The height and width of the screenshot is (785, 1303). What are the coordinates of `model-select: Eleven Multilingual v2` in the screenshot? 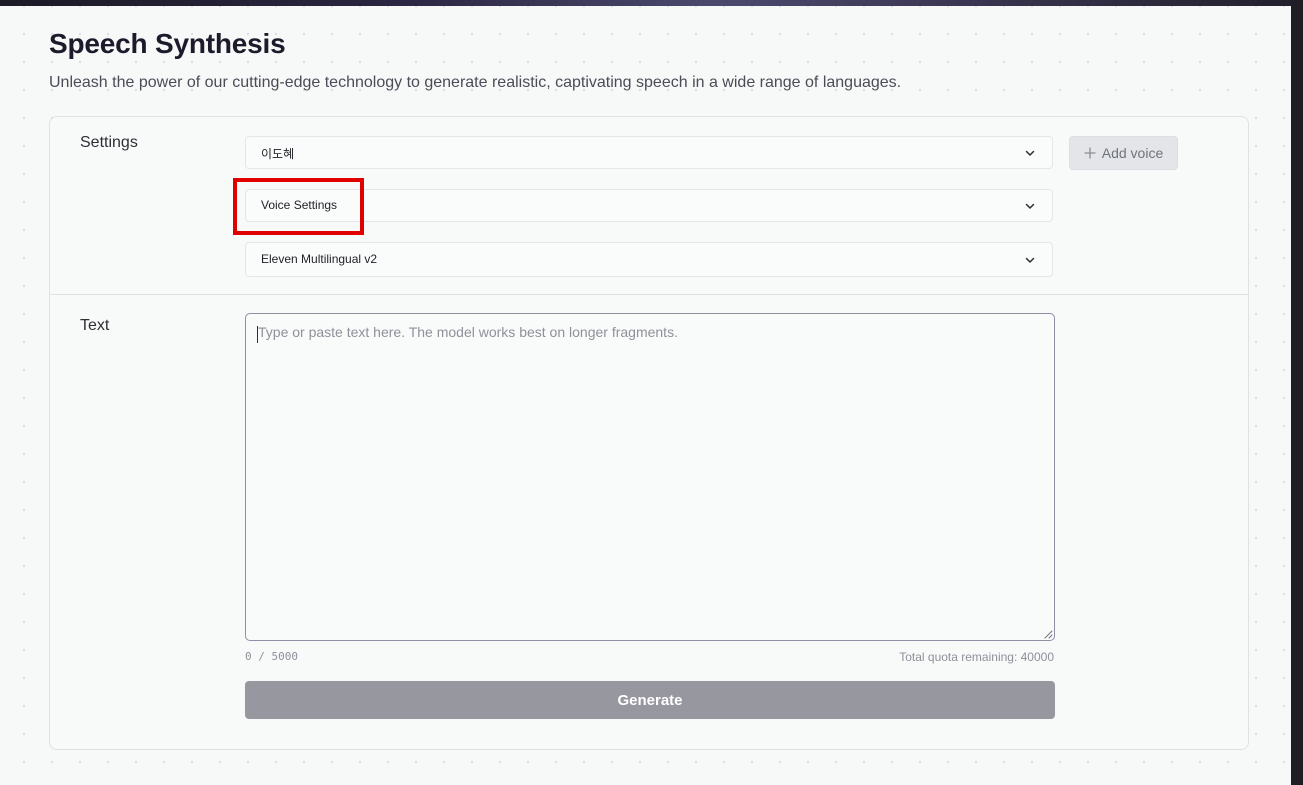 It's located at (649, 259).